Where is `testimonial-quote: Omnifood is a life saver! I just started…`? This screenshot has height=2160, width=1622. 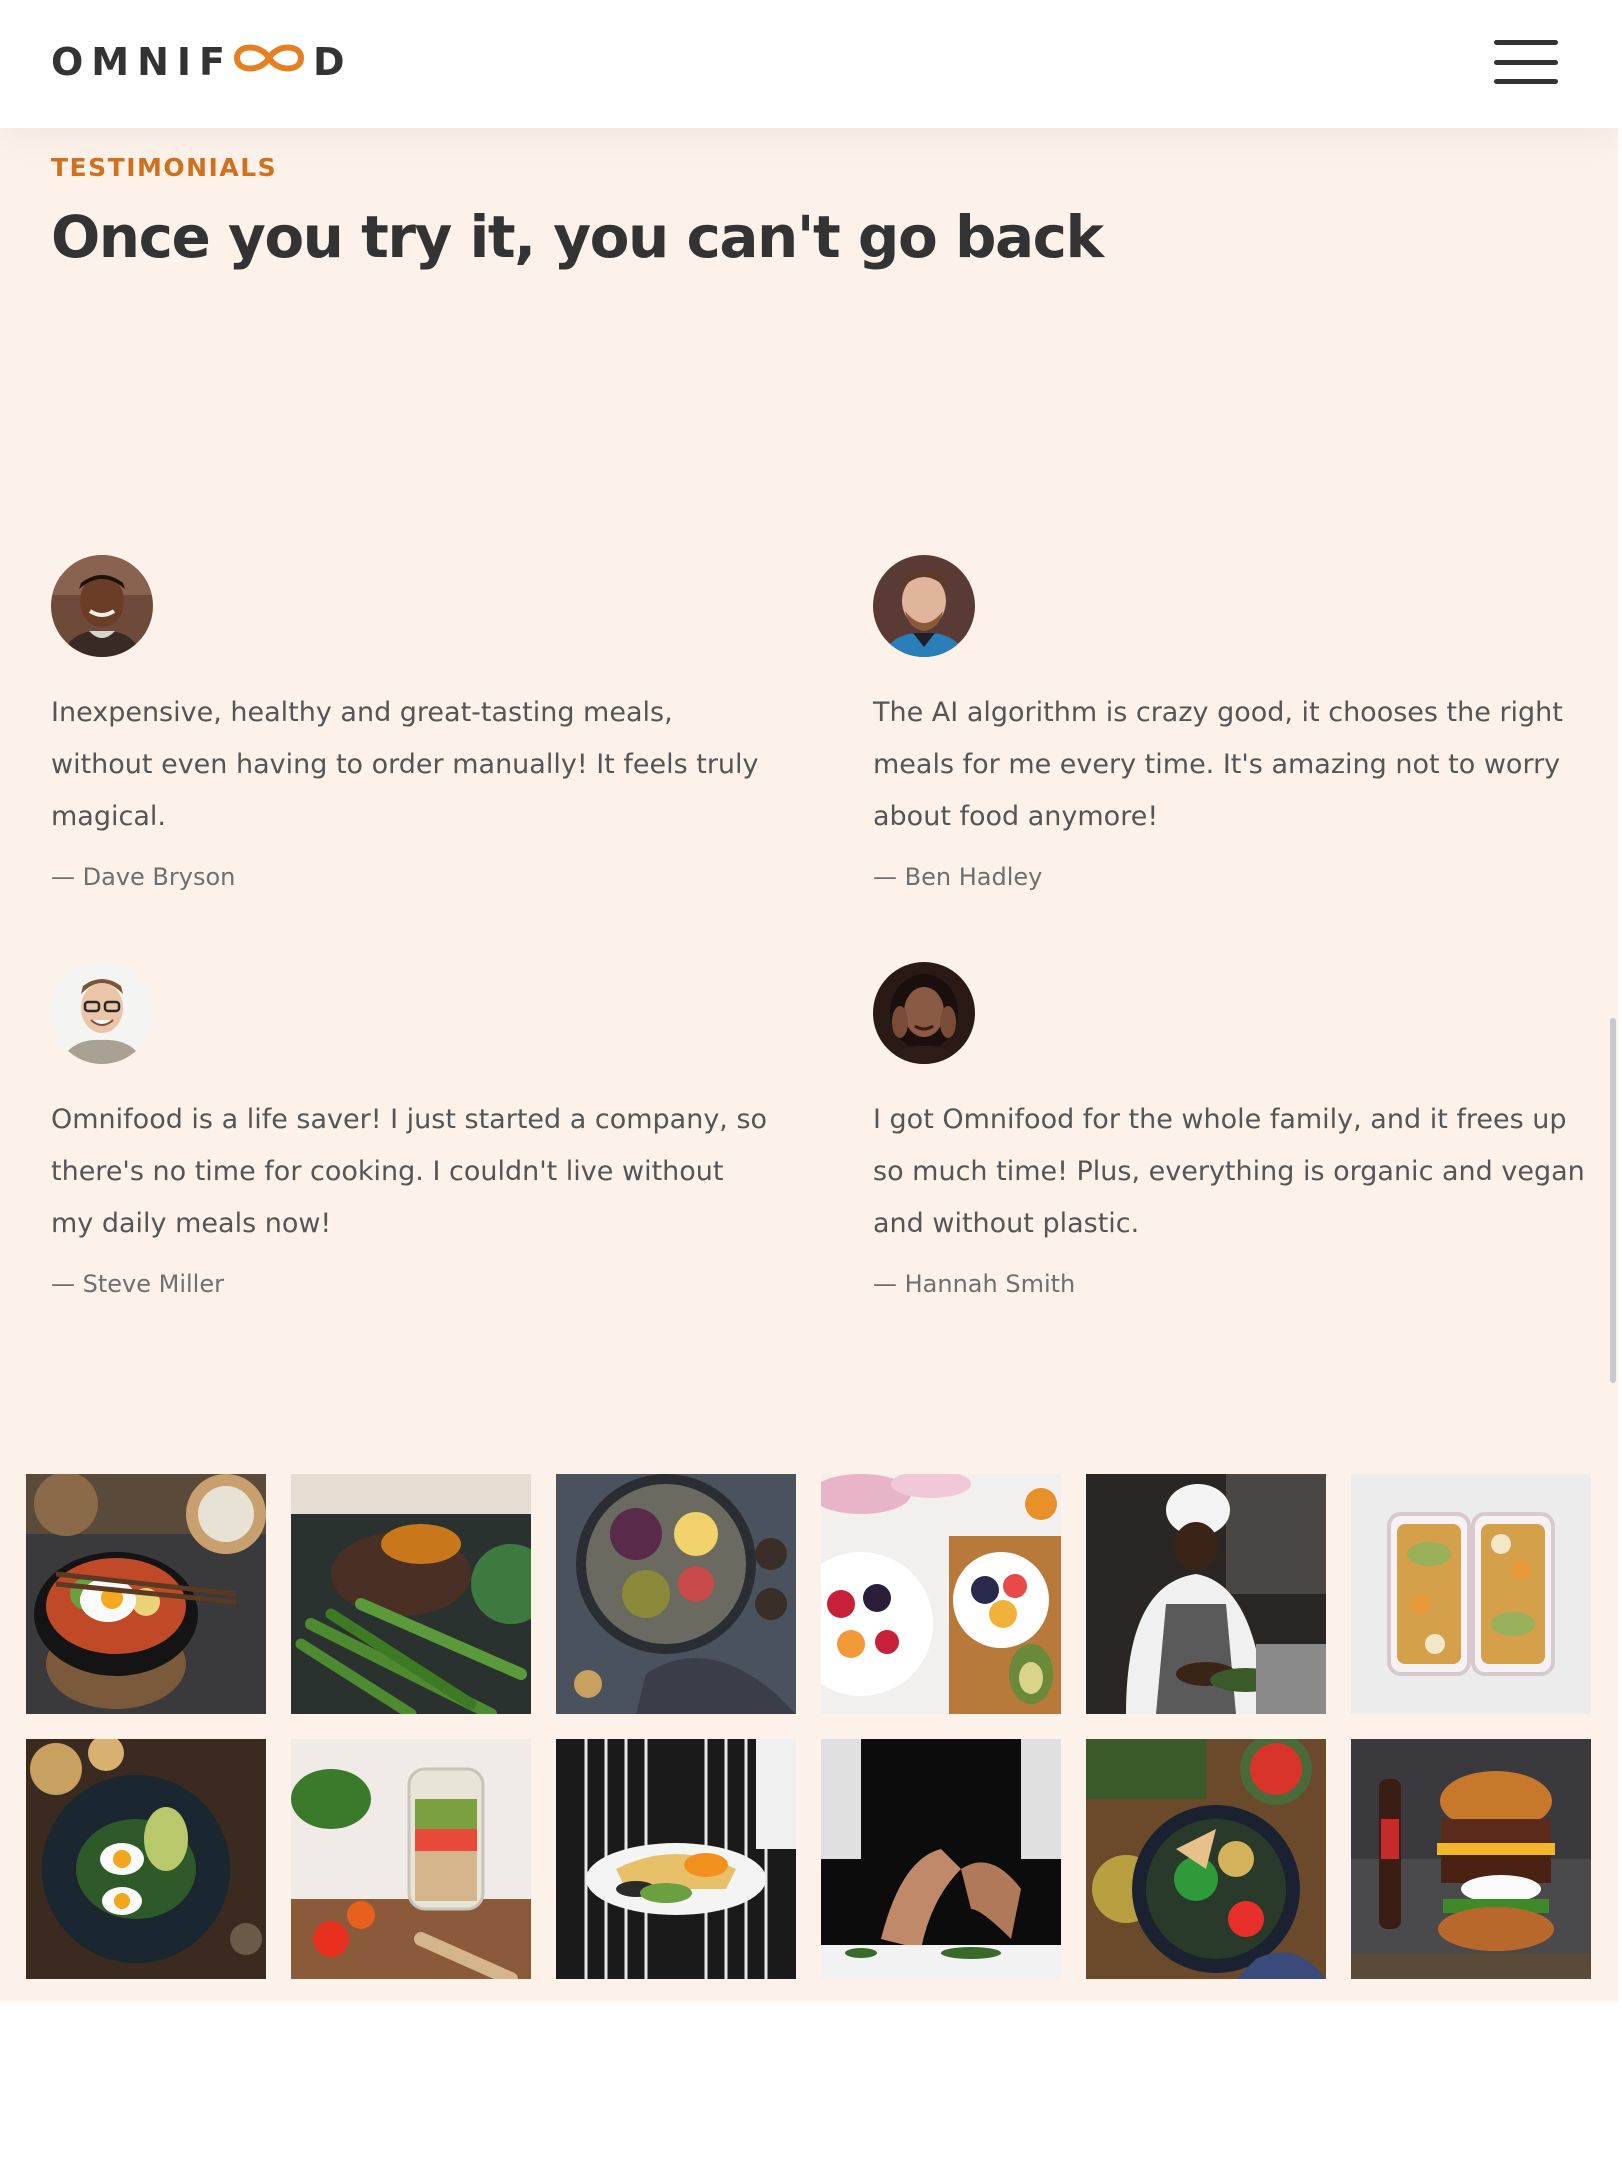
testimonial-quote: Omnifood is a life saver! I just started… is located at coordinates (409, 1171).